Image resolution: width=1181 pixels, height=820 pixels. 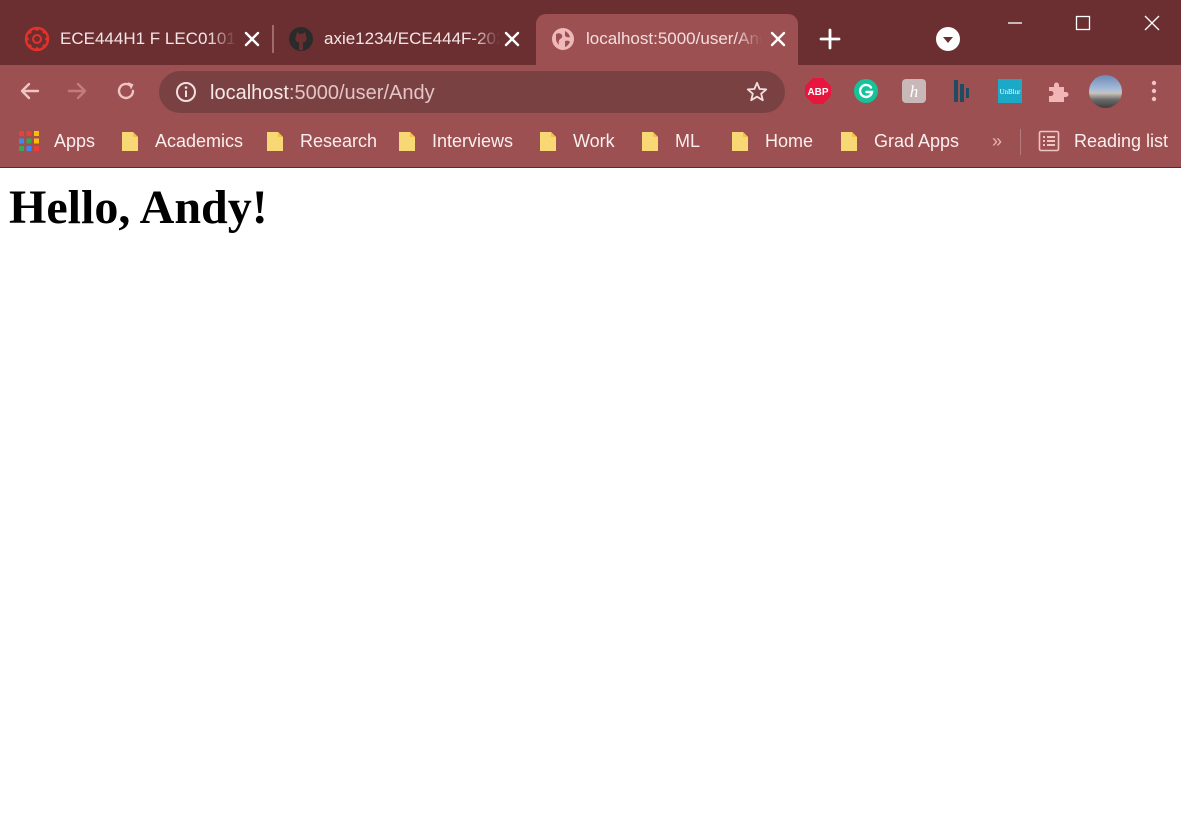 I want to click on bookmark-folder-interviews: Interviews, so click(x=455, y=141).